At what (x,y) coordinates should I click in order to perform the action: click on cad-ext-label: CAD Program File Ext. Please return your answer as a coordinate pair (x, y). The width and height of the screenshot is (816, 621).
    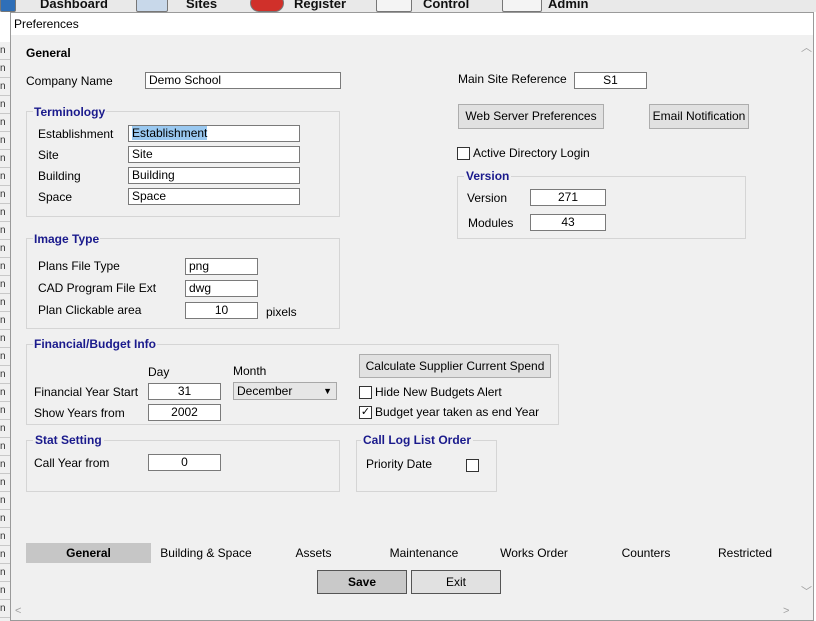
    Looking at the image, I should click on (97, 288).